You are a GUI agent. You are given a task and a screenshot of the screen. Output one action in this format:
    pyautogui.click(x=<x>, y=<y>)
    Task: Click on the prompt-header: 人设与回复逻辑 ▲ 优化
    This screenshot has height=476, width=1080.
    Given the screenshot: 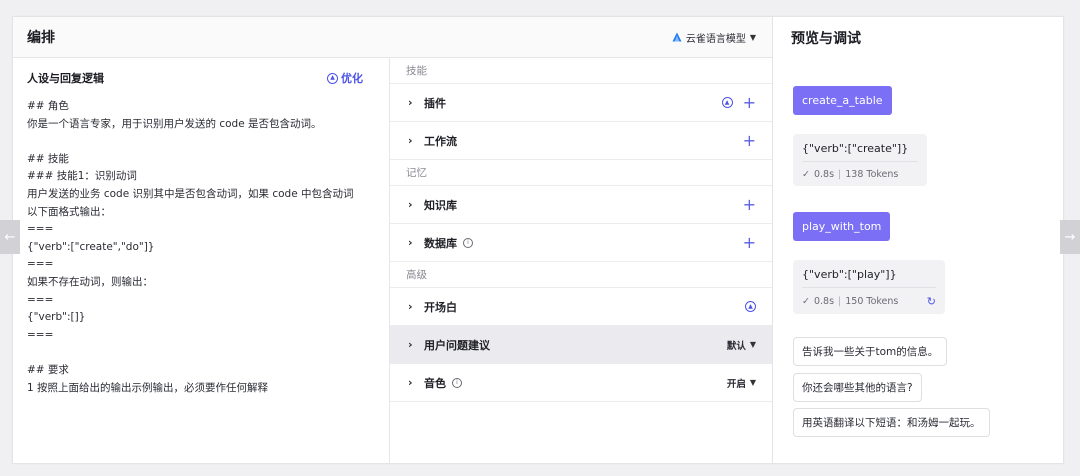 What is the action you would take?
    pyautogui.click(x=202, y=78)
    